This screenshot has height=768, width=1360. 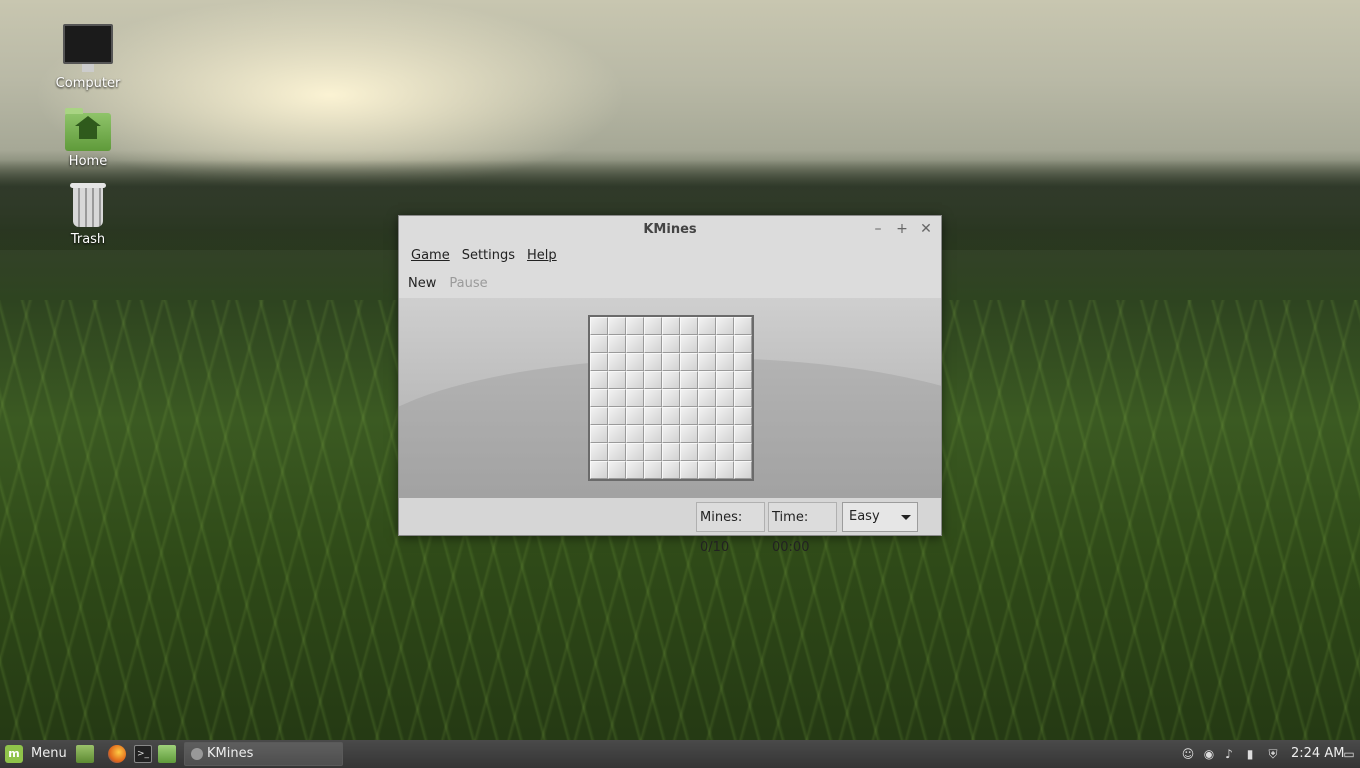 What do you see at coordinates (1229, 754) in the screenshot?
I see `volume-icon: ♪` at bounding box center [1229, 754].